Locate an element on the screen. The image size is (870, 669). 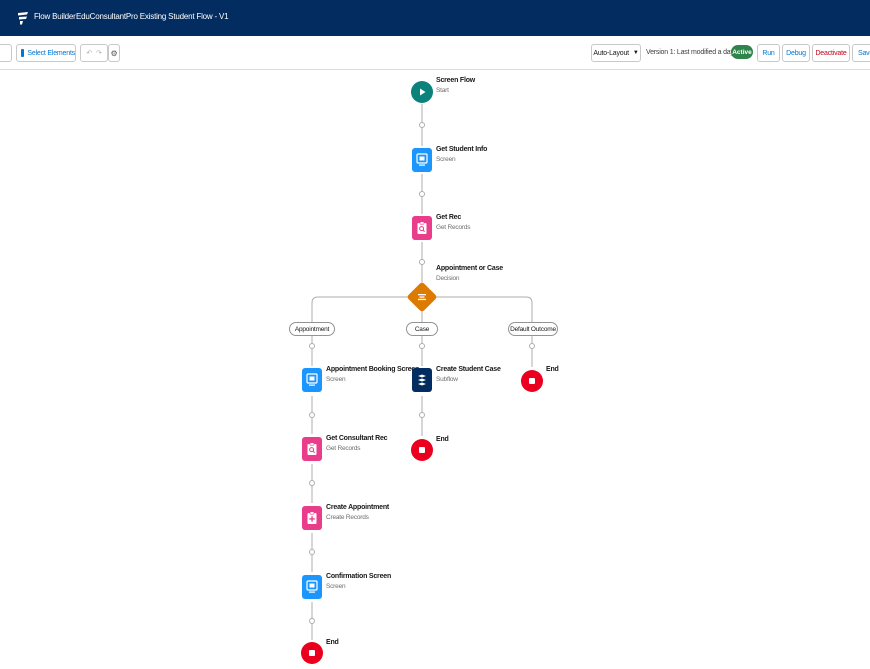
create-student-case-node is located at coordinates (422, 380).